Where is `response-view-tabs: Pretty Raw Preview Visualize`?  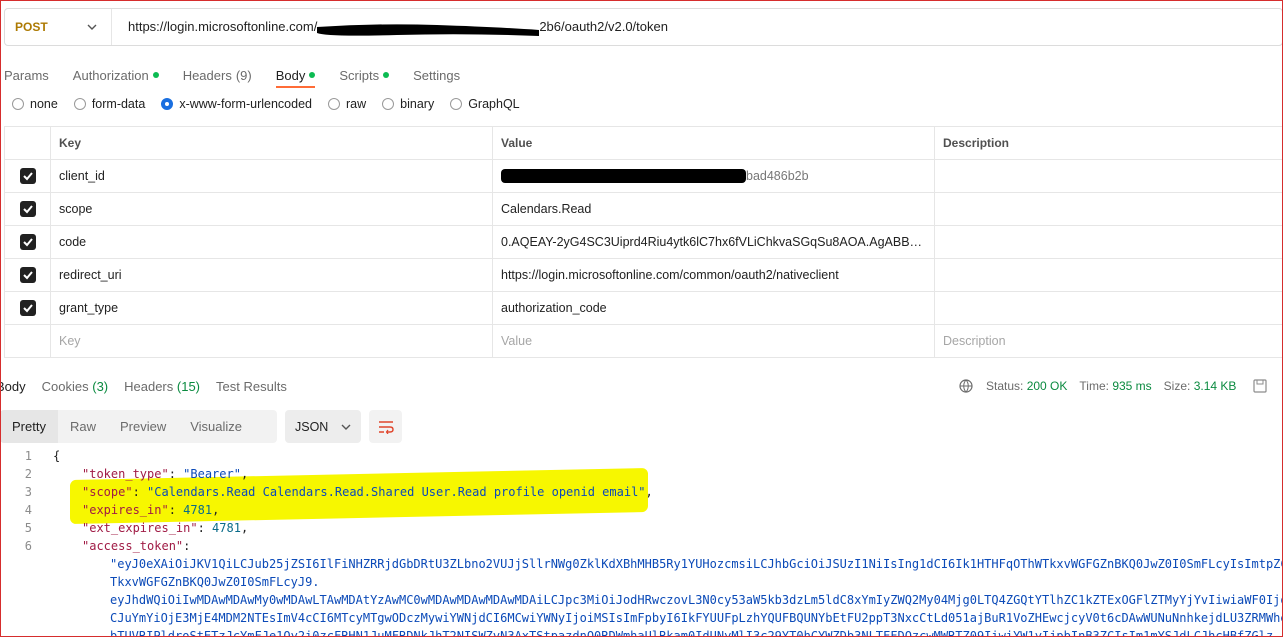
response-view-tabs: Pretty Raw Preview Visualize is located at coordinates (138, 426).